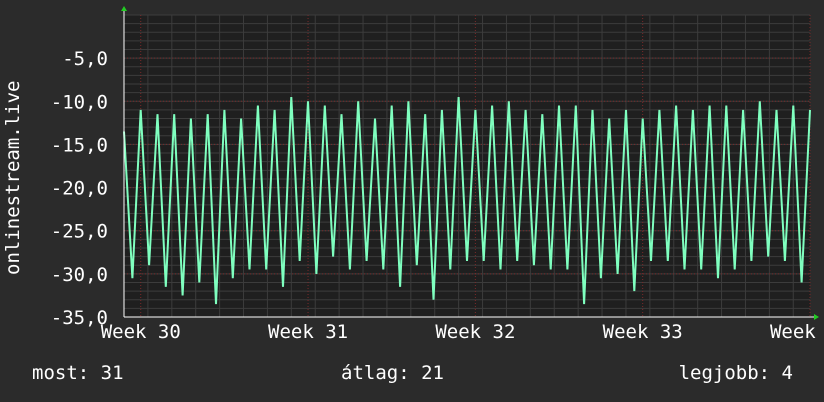 This screenshot has height=402, width=824. What do you see at coordinates (79, 275) in the screenshot?
I see `y-tick-label: -30,0` at bounding box center [79, 275].